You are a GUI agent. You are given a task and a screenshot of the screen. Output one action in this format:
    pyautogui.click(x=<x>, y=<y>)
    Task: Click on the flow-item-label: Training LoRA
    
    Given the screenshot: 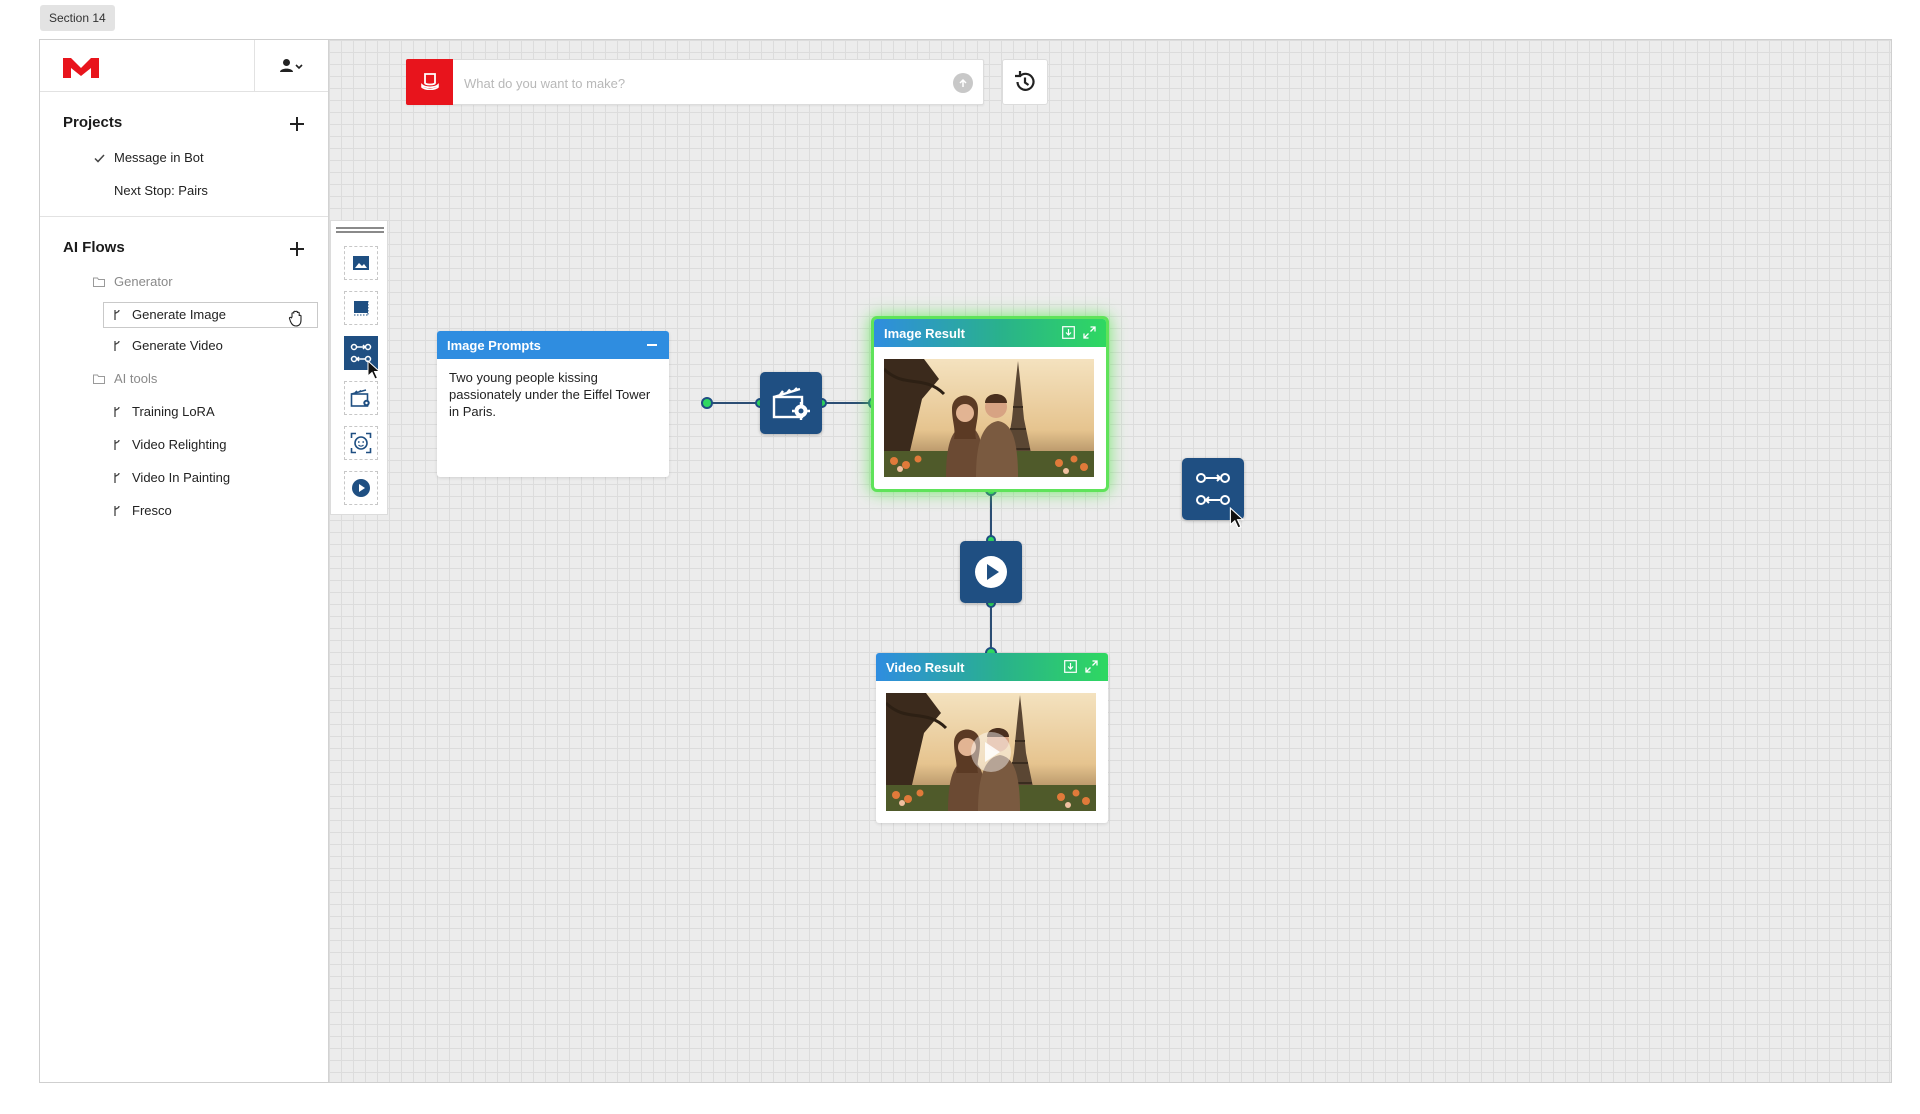 What is the action you would take?
    pyautogui.click(x=173, y=411)
    